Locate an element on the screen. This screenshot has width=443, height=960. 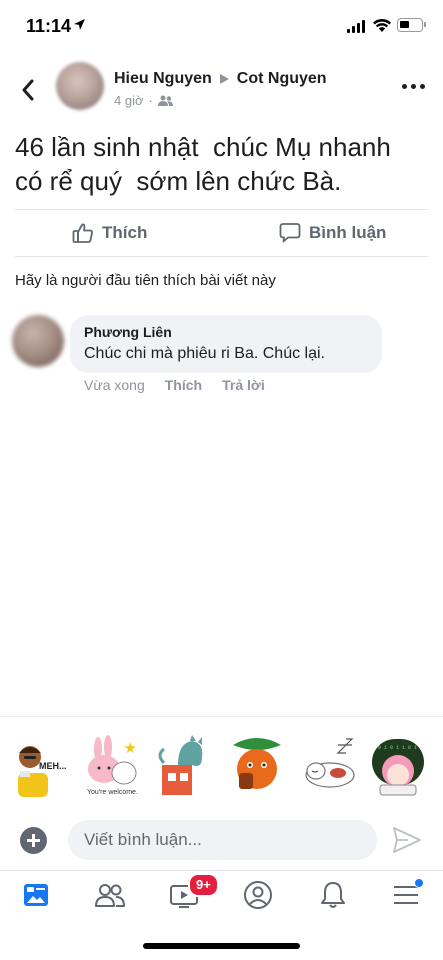
sticker-cat-on-house is located at coordinates (184, 766).